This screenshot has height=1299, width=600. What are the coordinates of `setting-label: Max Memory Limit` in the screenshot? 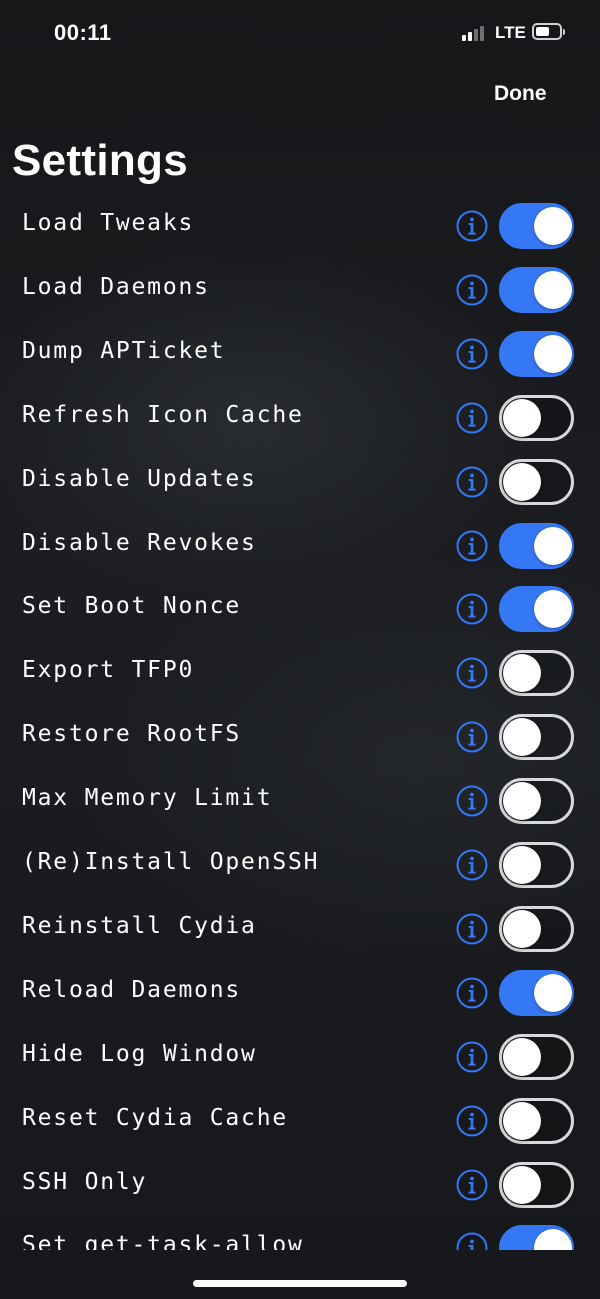 It's located at (147, 798).